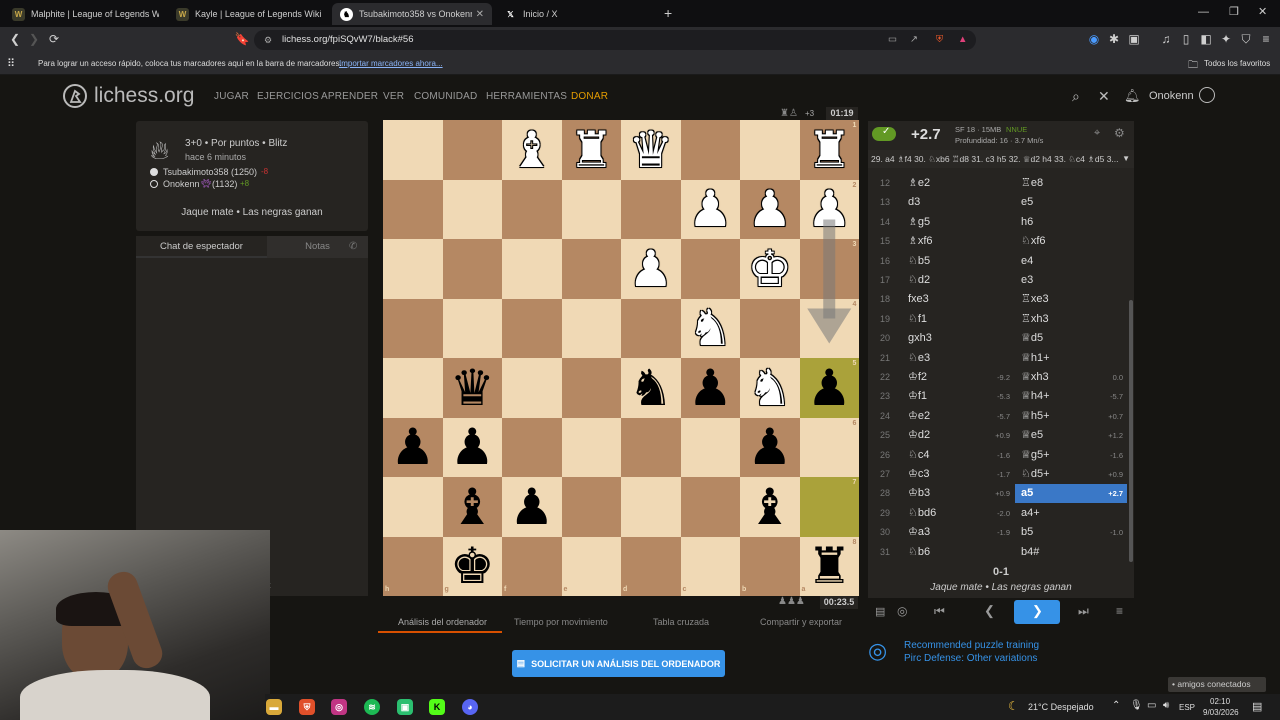  Describe the element at coordinates (353, 246) in the screenshot. I see `phone-icon: ✆` at that location.